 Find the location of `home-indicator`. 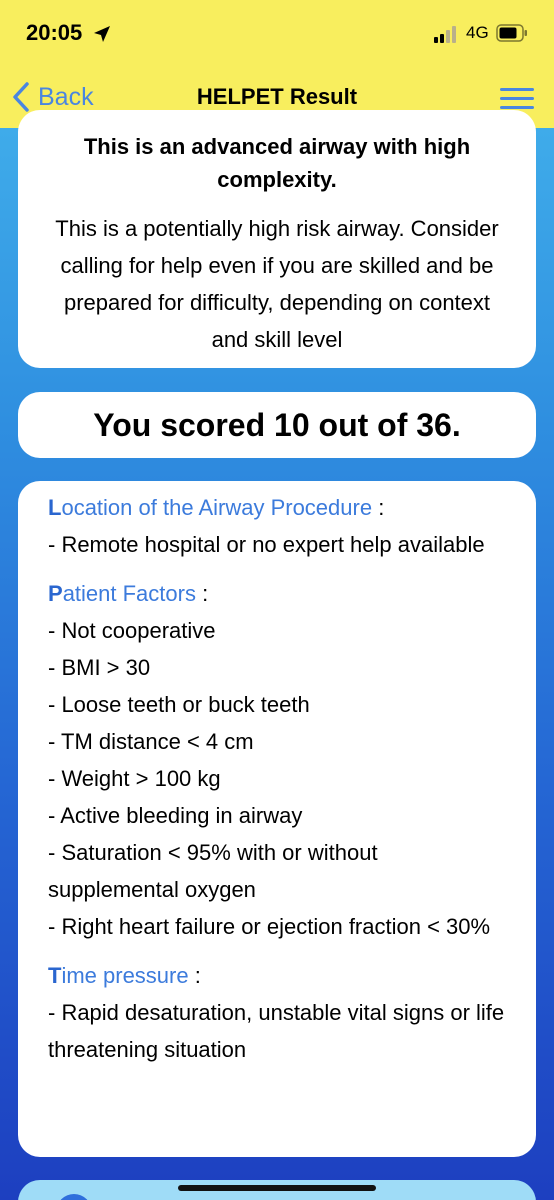

home-indicator is located at coordinates (277, 1188).